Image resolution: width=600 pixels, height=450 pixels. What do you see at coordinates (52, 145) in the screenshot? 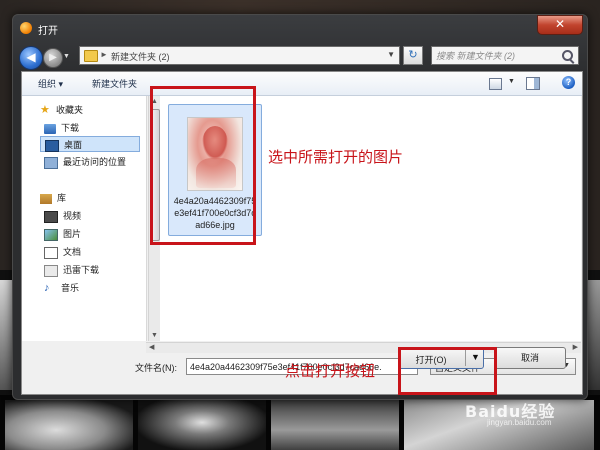
I see `desktop-icon` at bounding box center [52, 145].